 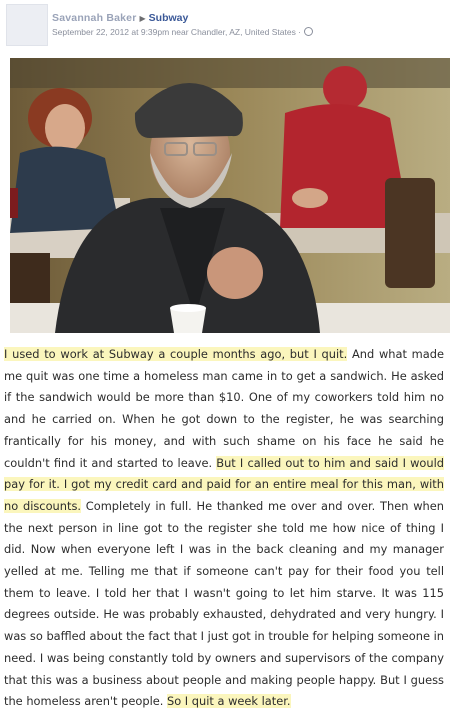 What do you see at coordinates (94, 18) in the screenshot?
I see `author-name-link: Savannah Baker` at bounding box center [94, 18].